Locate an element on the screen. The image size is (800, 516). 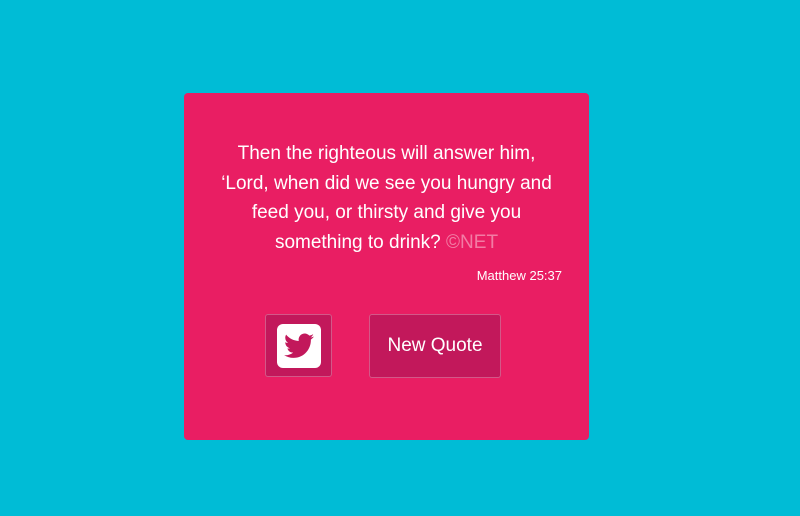
quote-attribution: ©NET is located at coordinates (472, 242).